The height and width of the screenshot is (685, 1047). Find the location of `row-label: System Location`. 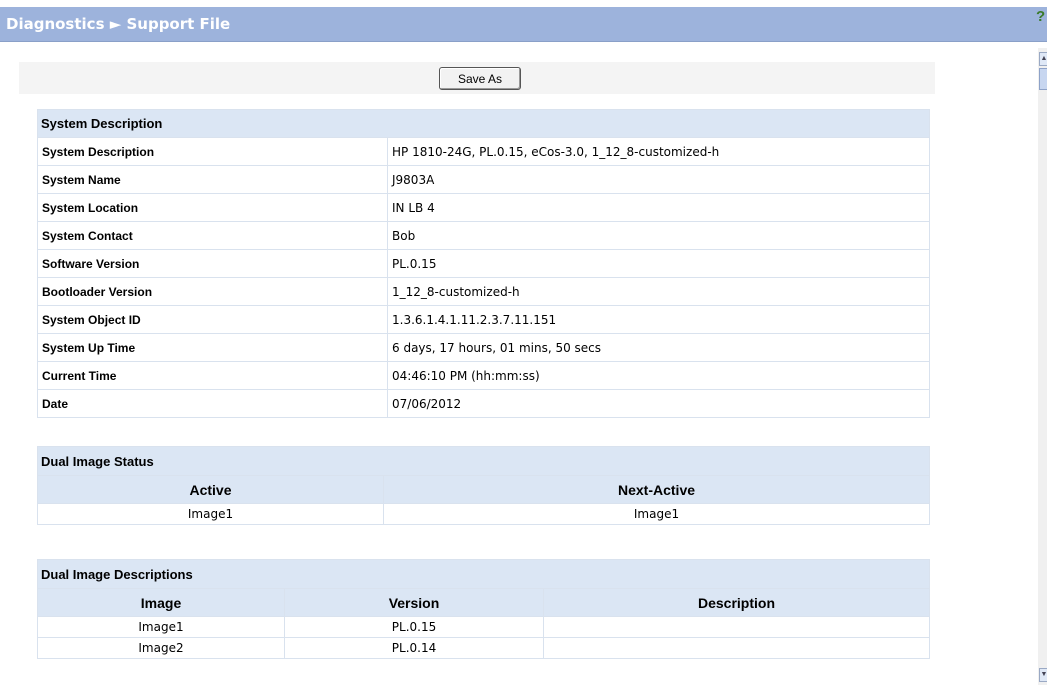

row-label: System Location is located at coordinates (212, 207).